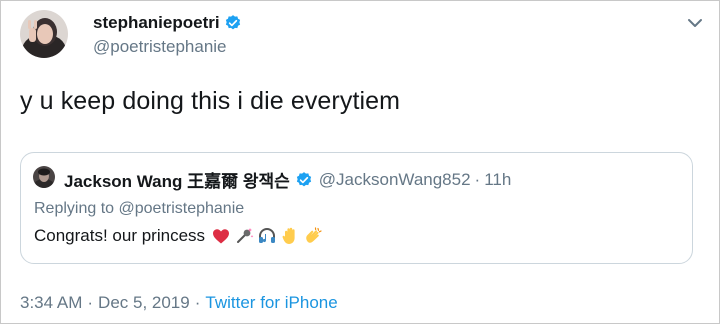 This screenshot has width=720, height=324. Describe the element at coordinates (695, 23) in the screenshot. I see `chevron-down-icon` at that location.